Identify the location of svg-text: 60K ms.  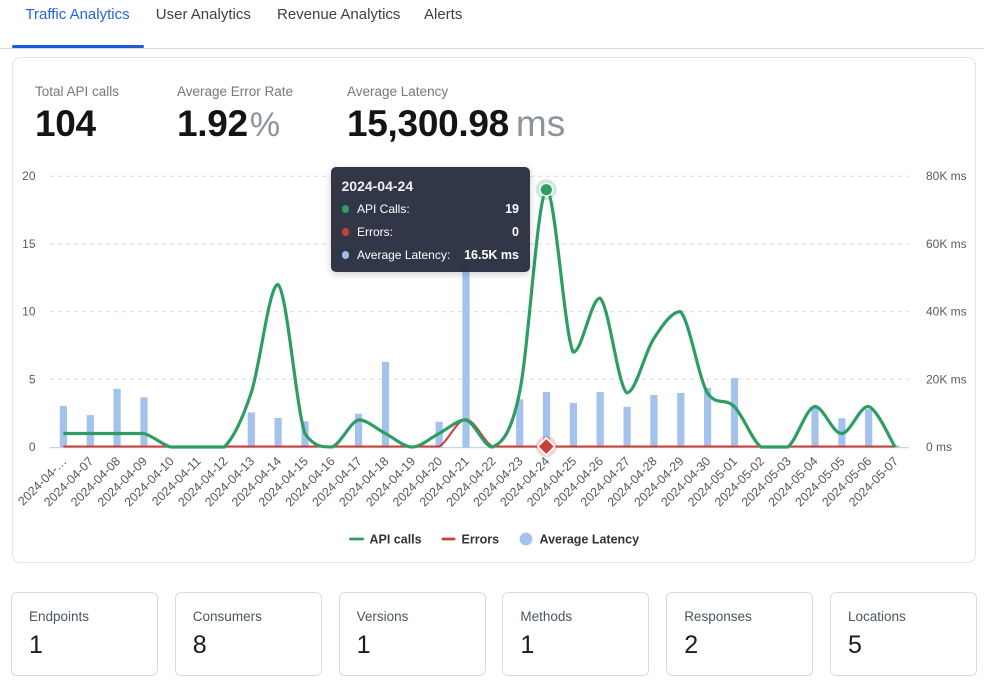
(946, 244).